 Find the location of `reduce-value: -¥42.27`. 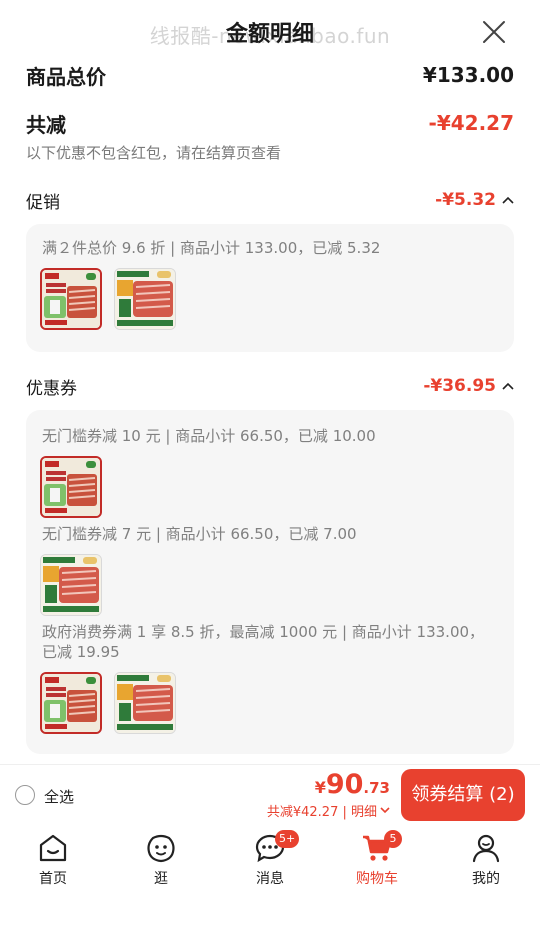

reduce-value: -¥42.27 is located at coordinates (471, 123).